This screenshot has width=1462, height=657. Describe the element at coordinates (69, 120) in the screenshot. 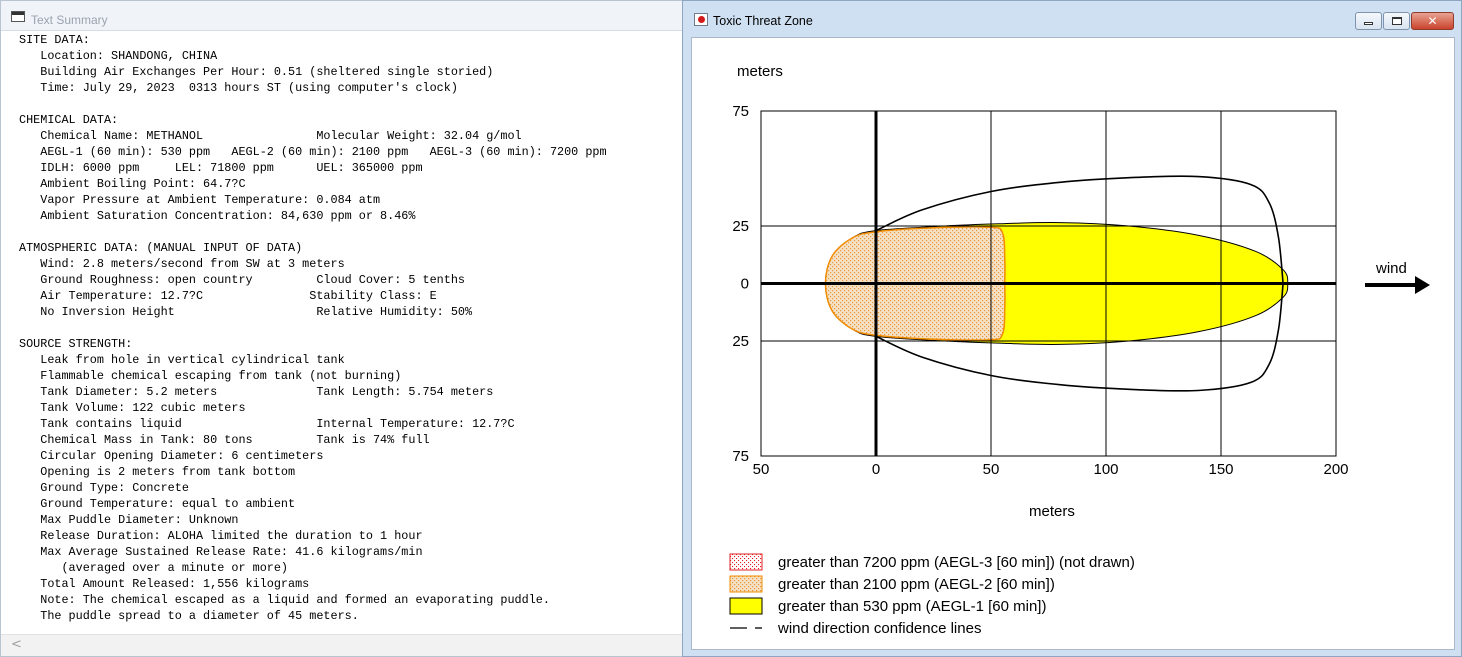

I see `summary-line: CHEMICAL DATA:` at that location.